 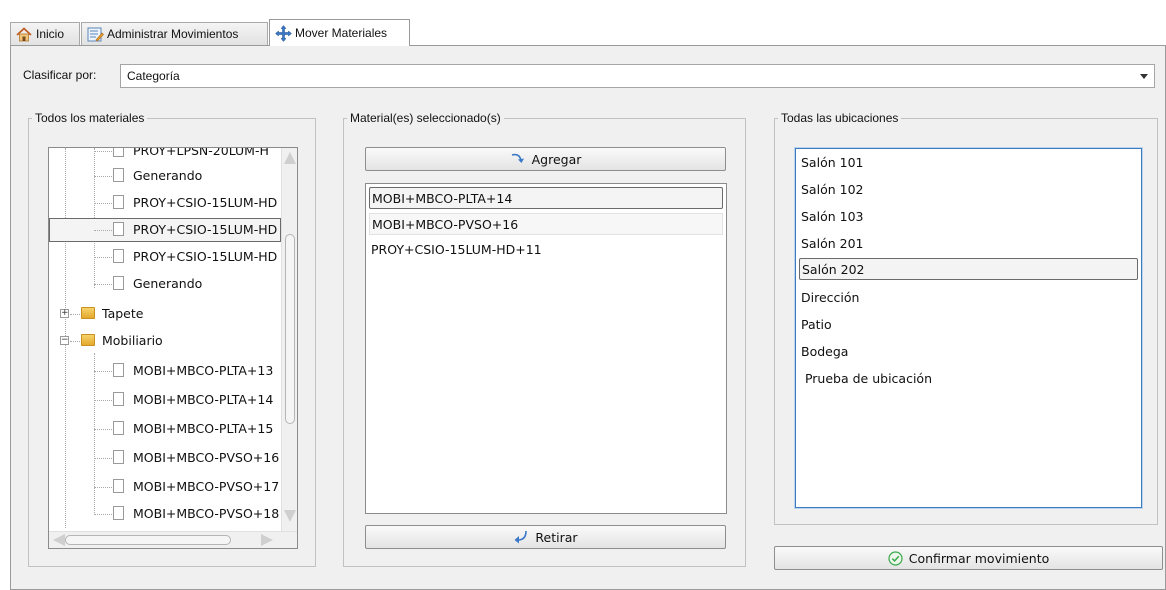 I want to click on tab-label: Administrar Movimientos, so click(x=173, y=34).